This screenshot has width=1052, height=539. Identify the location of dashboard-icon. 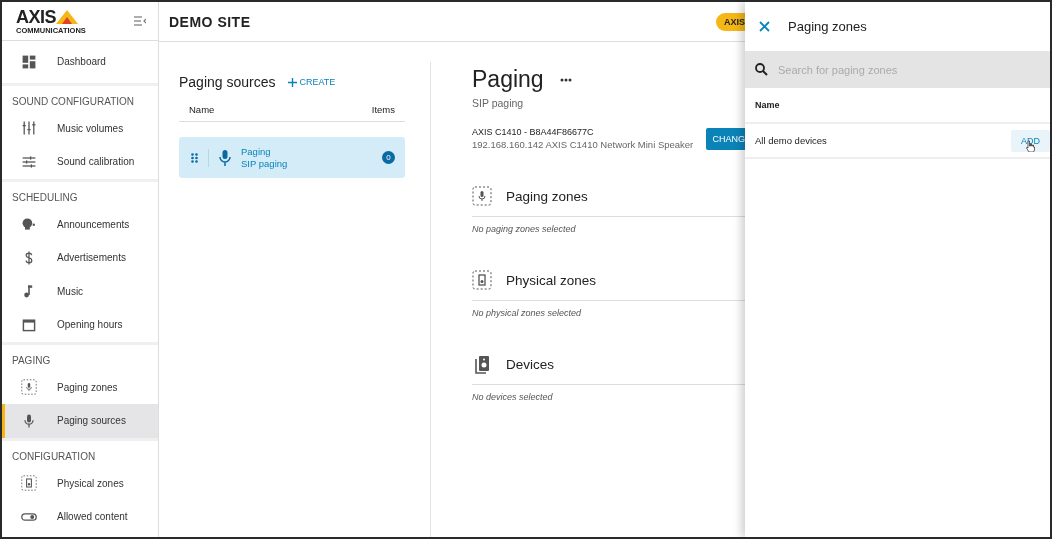
(29, 61).